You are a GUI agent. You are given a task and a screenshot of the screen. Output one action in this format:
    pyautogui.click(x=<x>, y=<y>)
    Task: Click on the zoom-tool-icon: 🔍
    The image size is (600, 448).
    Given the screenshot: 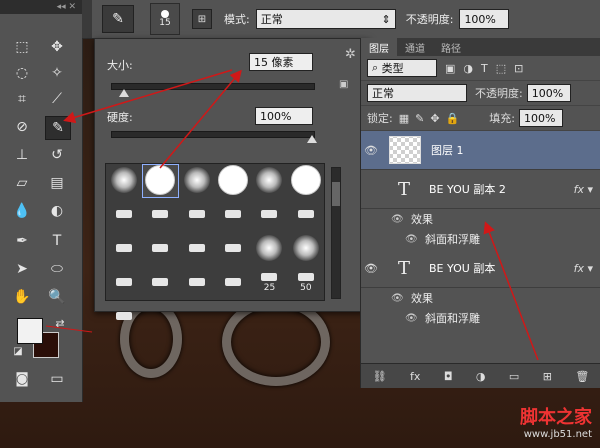 What is the action you would take?
    pyautogui.click(x=57, y=297)
    